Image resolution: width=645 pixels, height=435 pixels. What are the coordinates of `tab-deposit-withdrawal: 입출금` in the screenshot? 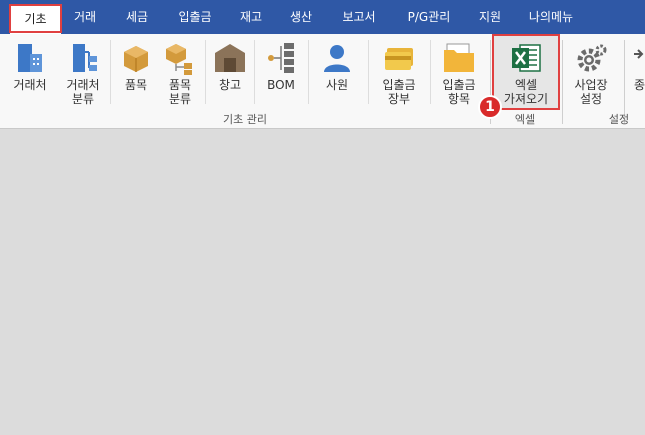 It's located at (195, 17).